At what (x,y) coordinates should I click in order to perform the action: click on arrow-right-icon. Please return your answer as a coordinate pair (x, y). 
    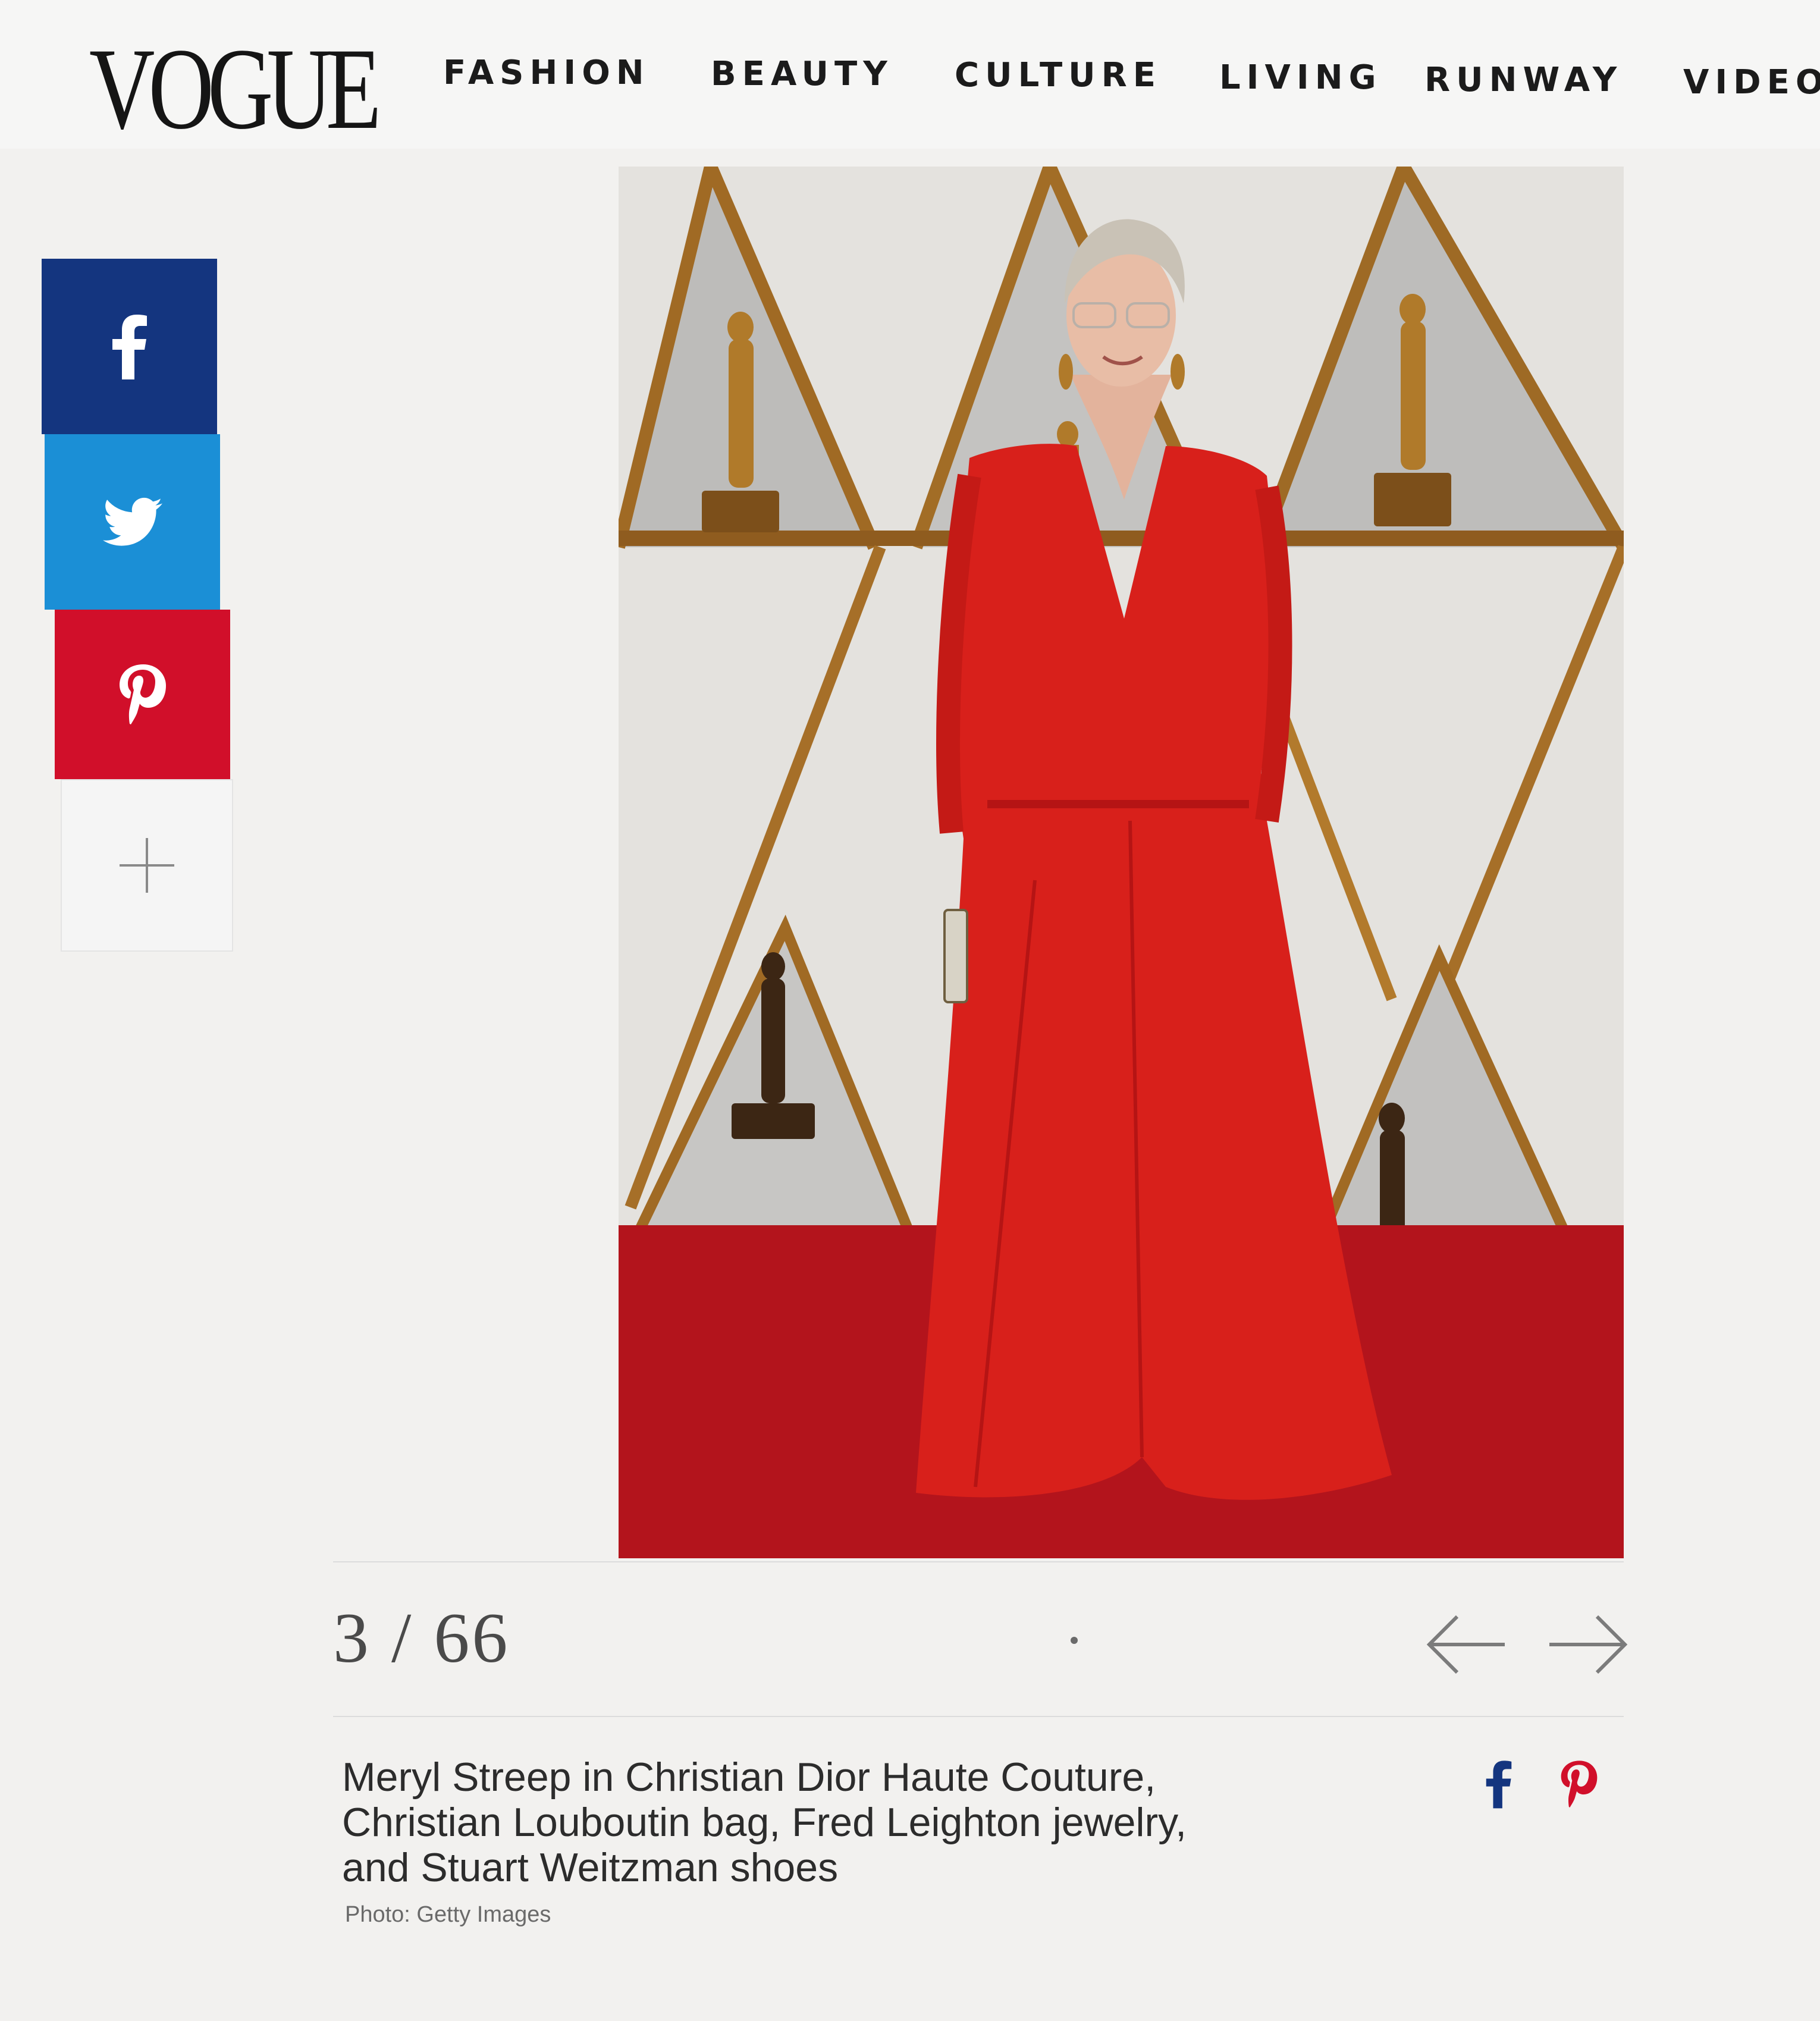
    Looking at the image, I should click on (1588, 1644).